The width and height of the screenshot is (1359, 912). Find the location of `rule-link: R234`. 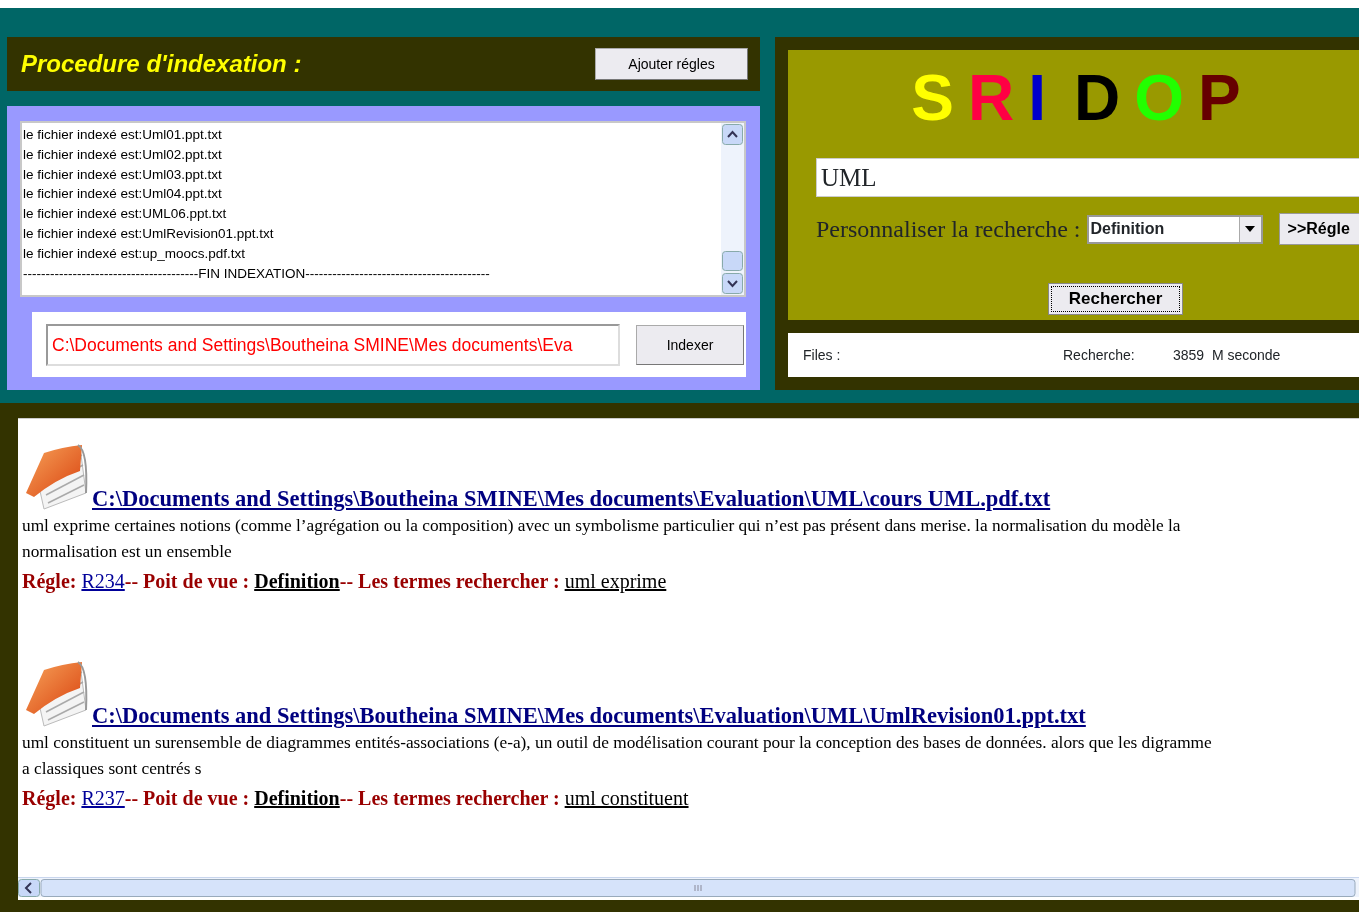

rule-link: R234 is located at coordinates (103, 581).